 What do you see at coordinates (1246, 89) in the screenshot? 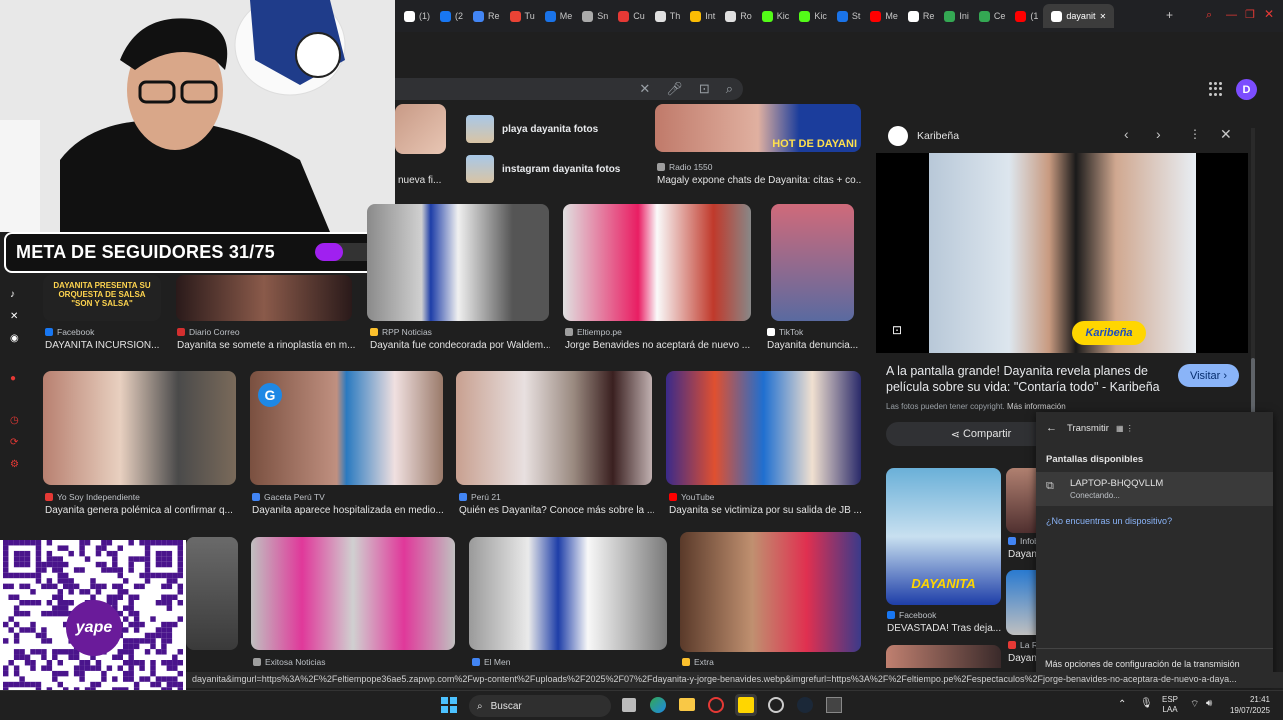
I see `account-avatar: D` at bounding box center [1246, 89].